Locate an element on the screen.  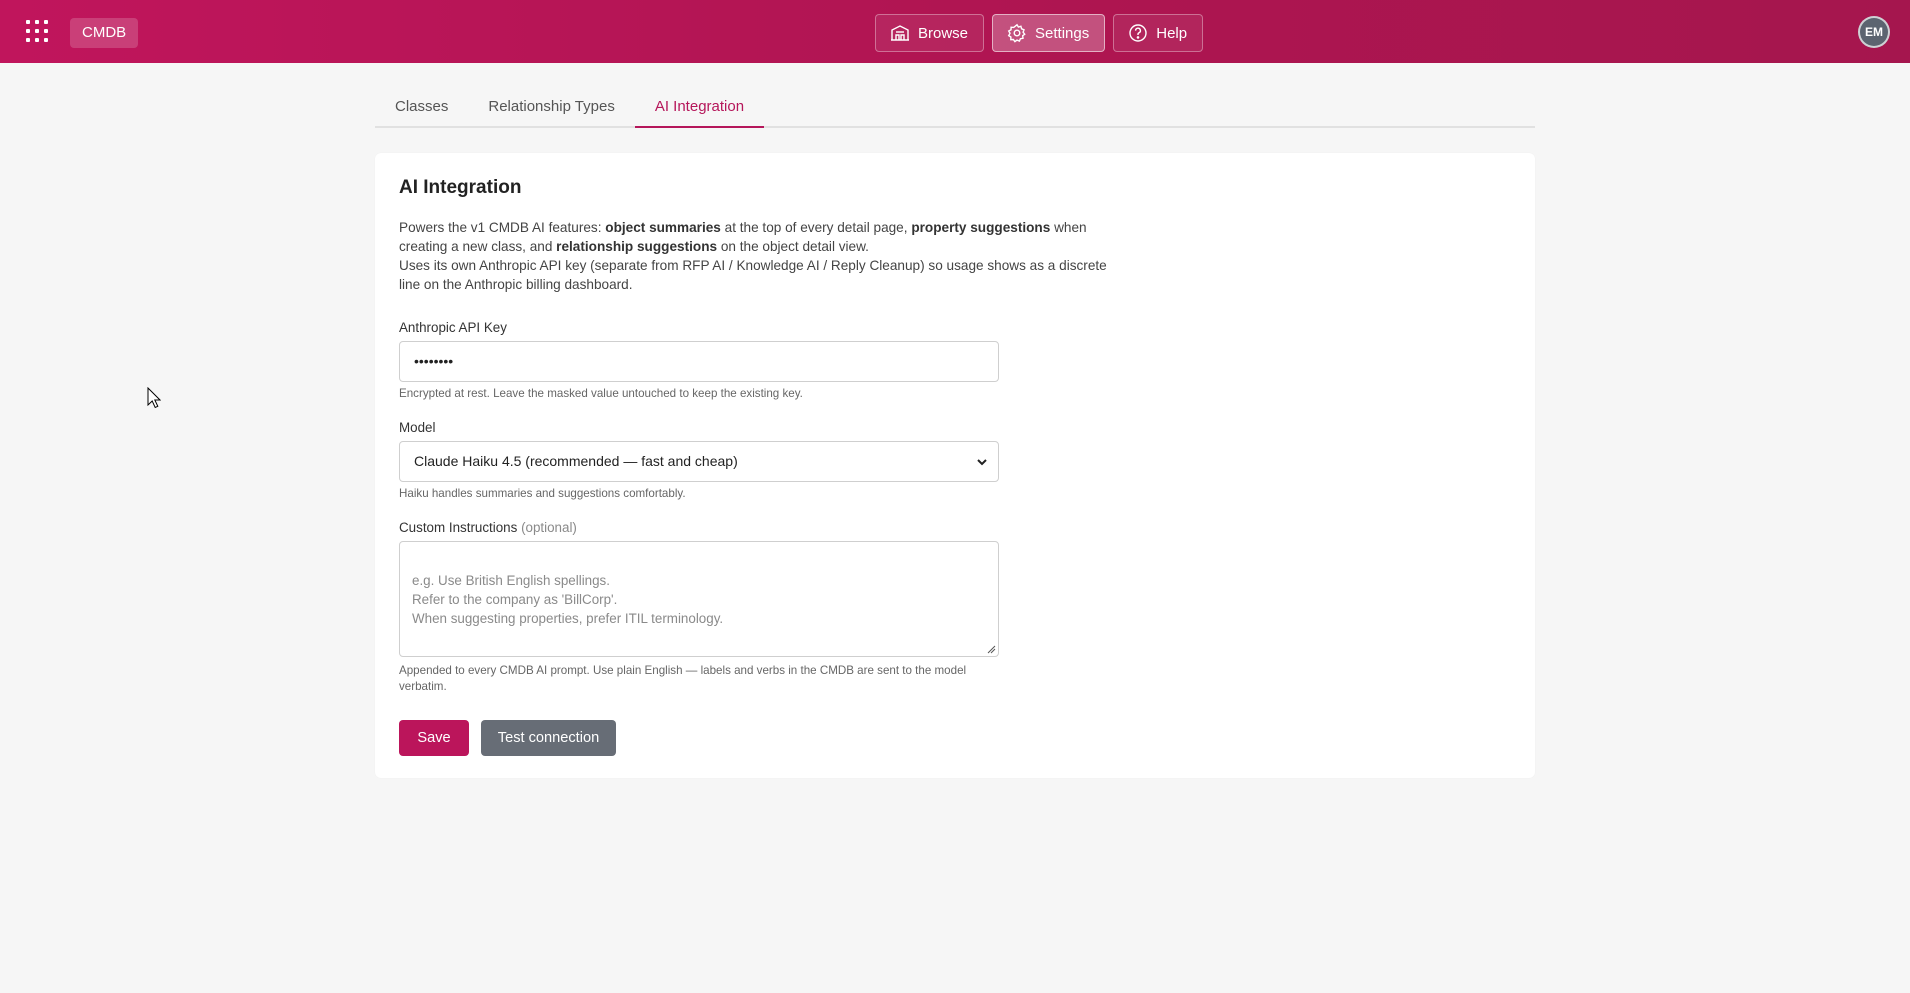
nav-browse-button: Browse is located at coordinates (930, 33).